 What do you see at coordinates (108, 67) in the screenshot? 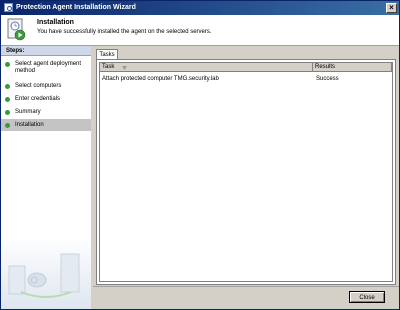
I see `column-label: Task` at bounding box center [108, 67].